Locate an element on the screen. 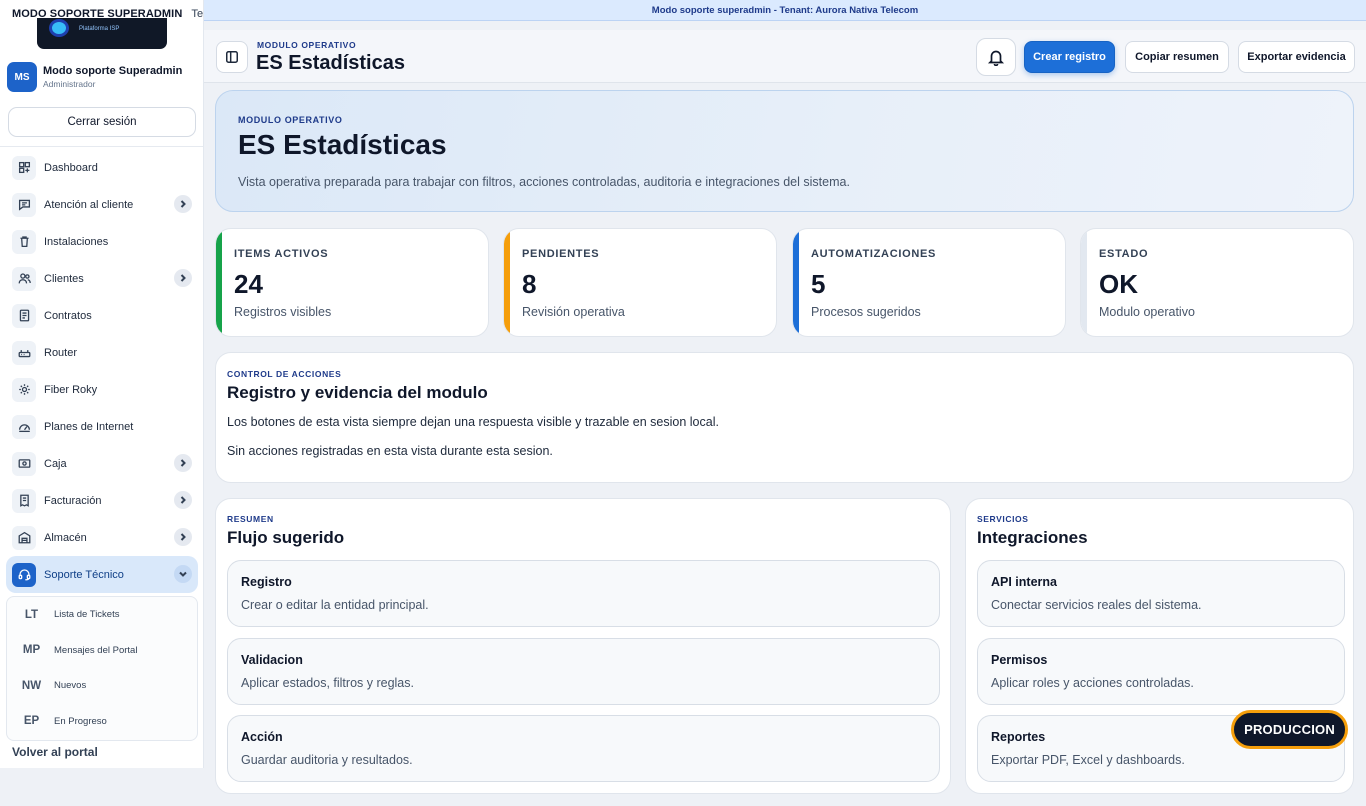 The width and height of the screenshot is (1366, 806). copy-summary-button: Copiar resumen is located at coordinates (1177, 57).